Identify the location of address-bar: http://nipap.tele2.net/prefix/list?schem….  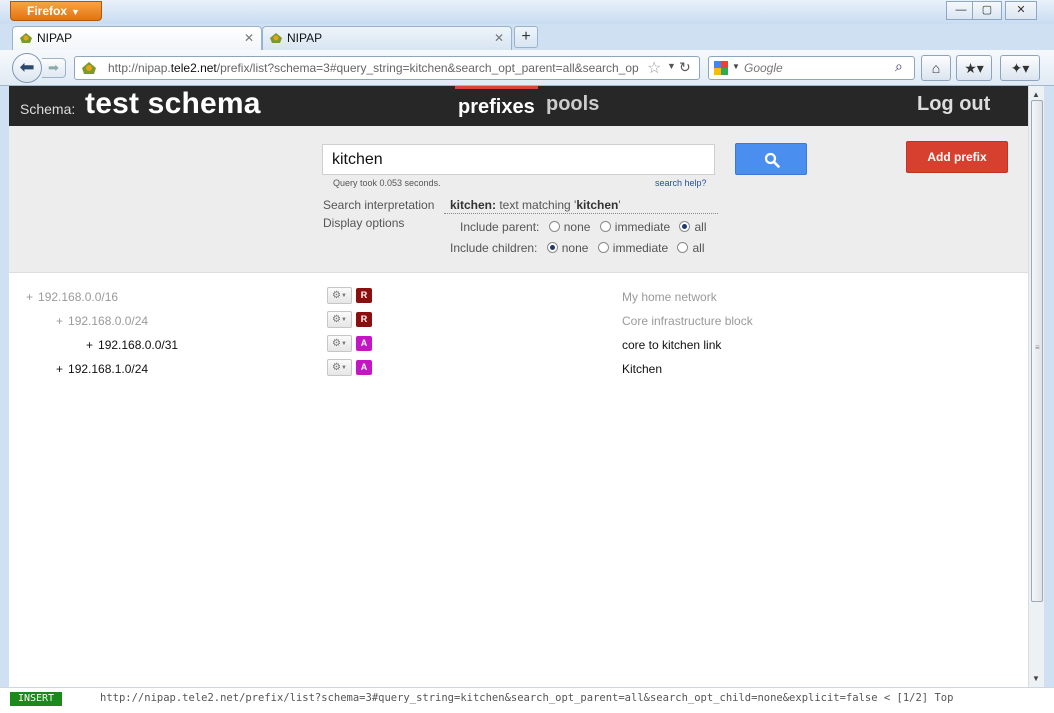
(387, 68).